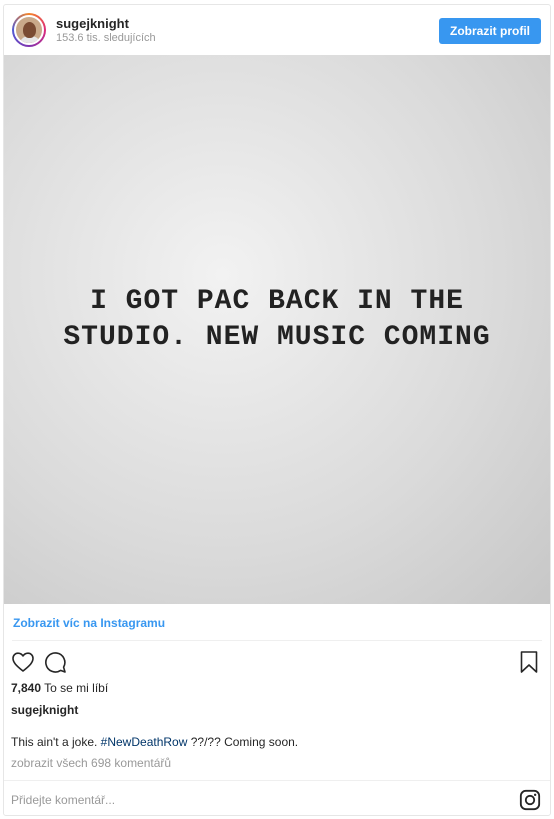  Describe the element at coordinates (277, 301) in the screenshot. I see `post-image-text-line1: I GOT PAC BACK IN THE` at that location.